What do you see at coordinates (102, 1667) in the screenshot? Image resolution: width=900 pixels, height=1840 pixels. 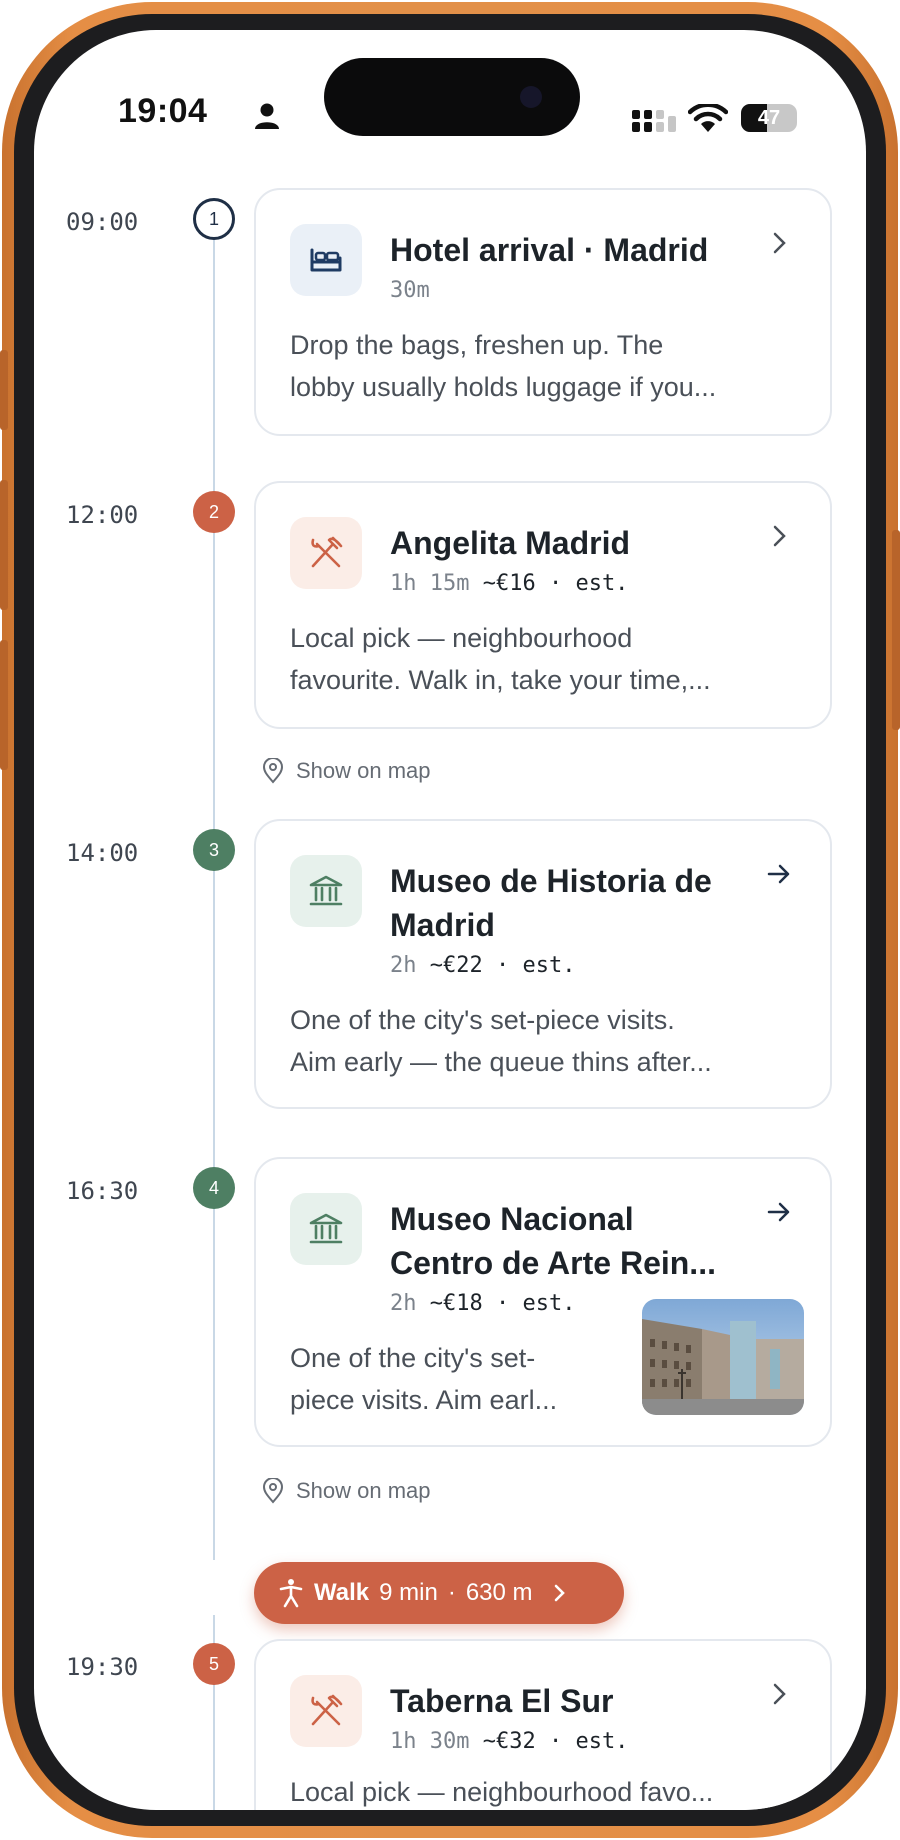 I see `stop-time: 19:30` at bounding box center [102, 1667].